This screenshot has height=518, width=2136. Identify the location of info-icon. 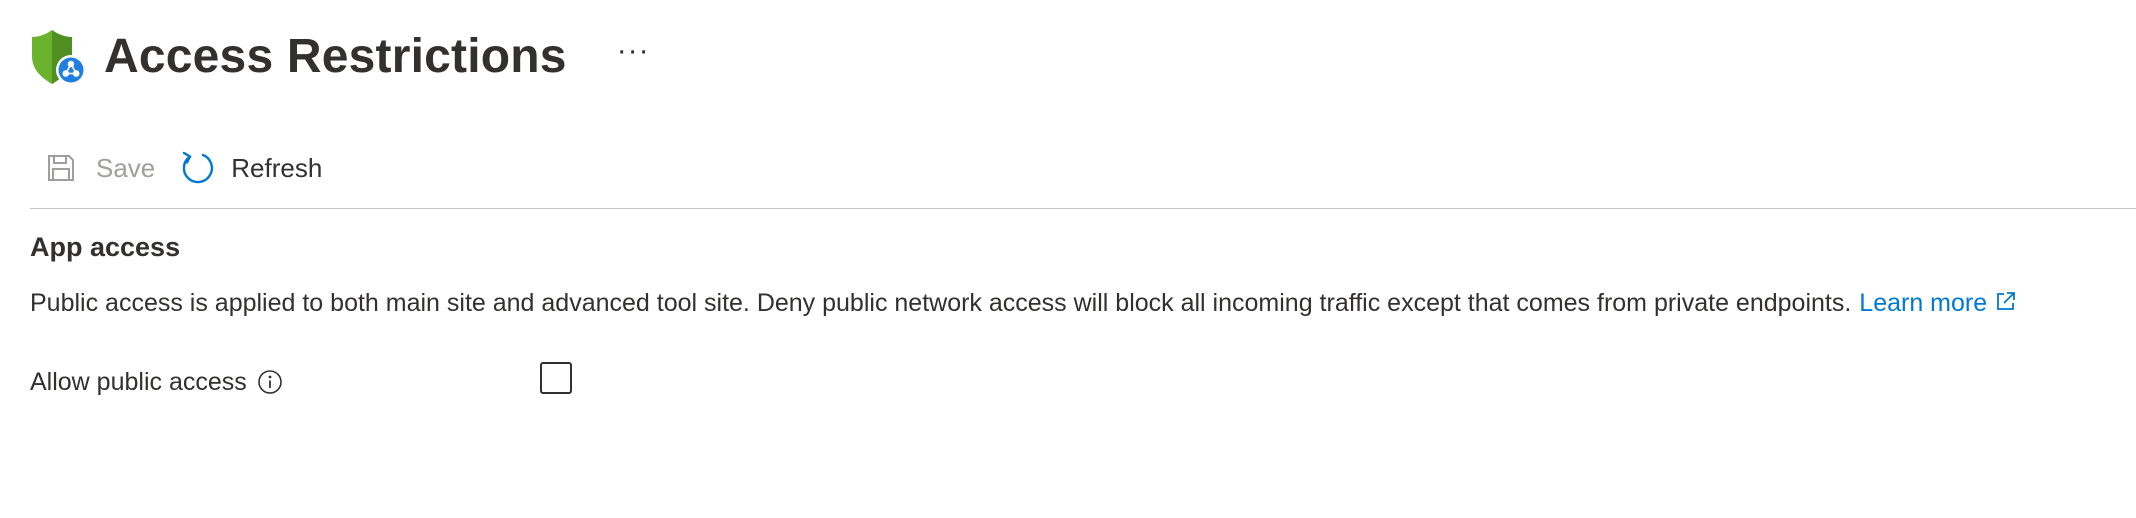
(270, 382).